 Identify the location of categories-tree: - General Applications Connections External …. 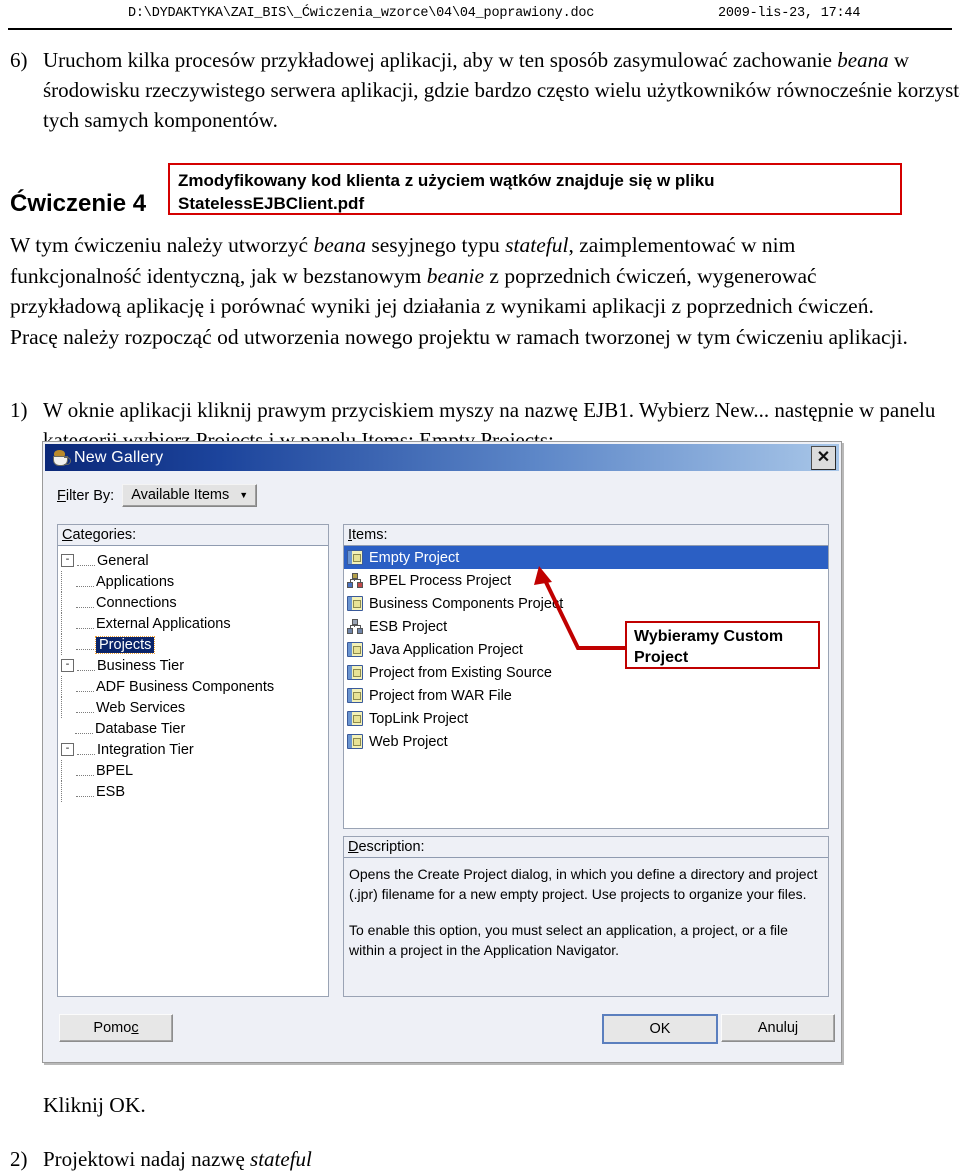
(193, 674).